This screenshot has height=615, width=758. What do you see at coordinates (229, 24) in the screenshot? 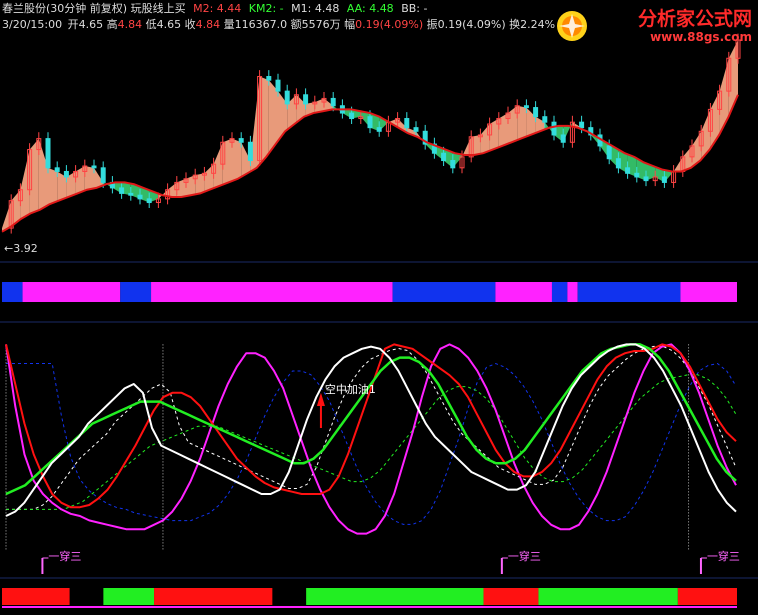
I see `volume-label: 量` at bounding box center [229, 24].